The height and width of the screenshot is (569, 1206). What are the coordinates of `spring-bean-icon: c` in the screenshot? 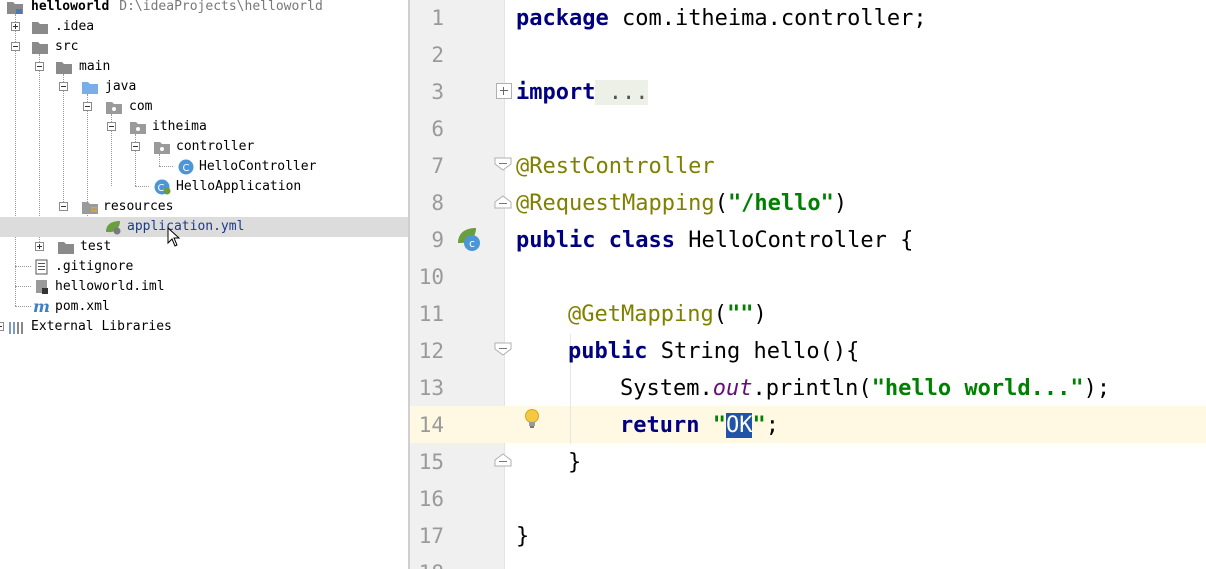 It's located at (470, 239).